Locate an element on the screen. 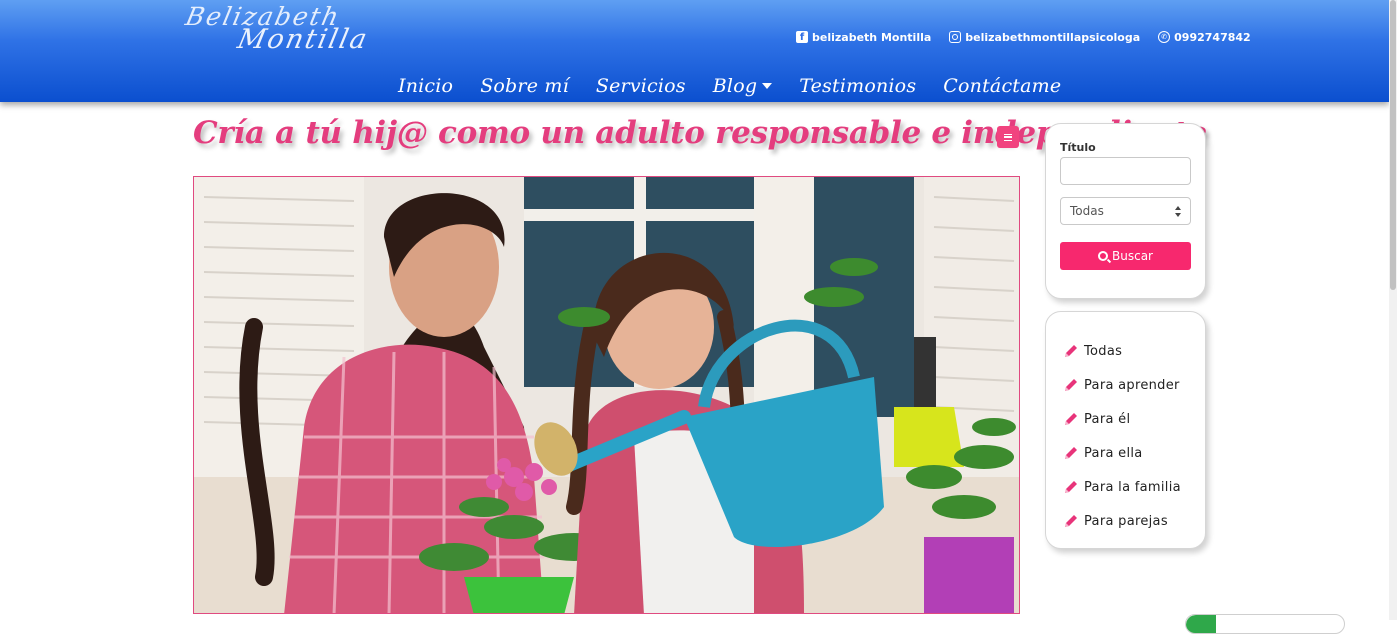  category-label: Todas is located at coordinates (1103, 351).